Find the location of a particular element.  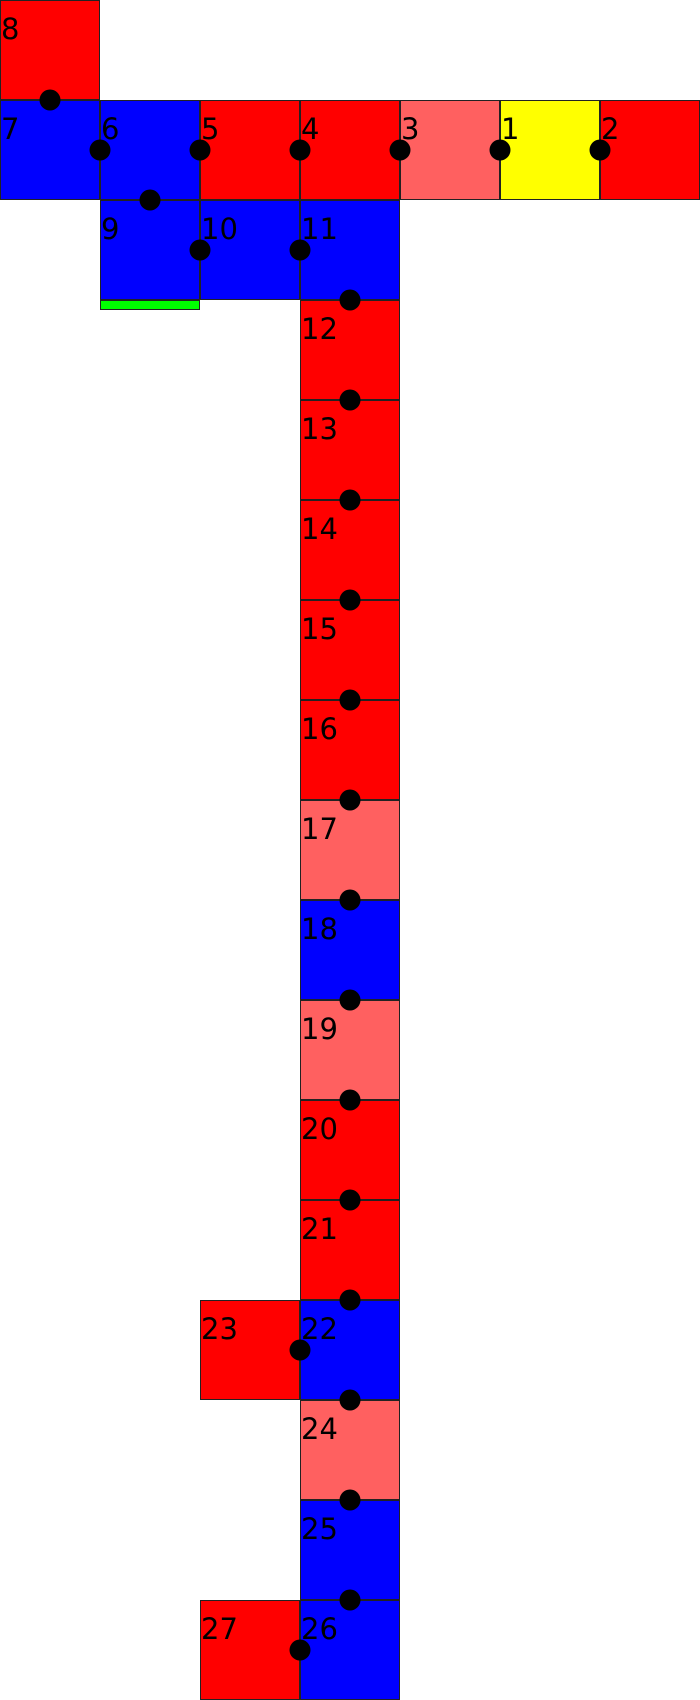

tile-8-label: 8 is located at coordinates (10, 29).